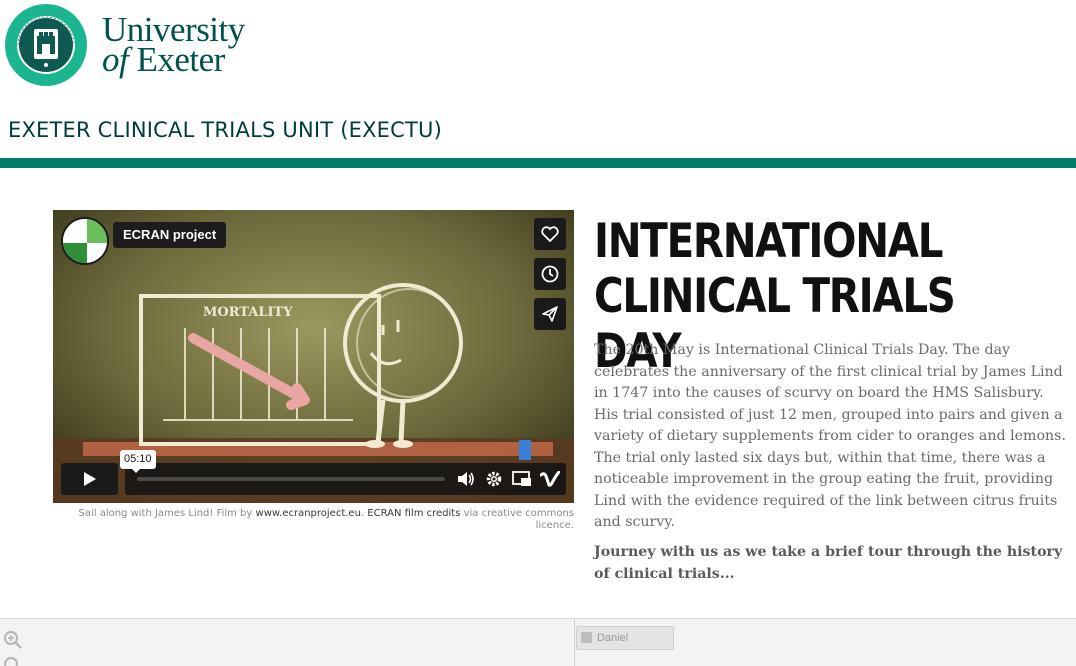  I want to click on viewer-toolbar, so click(538, 642).